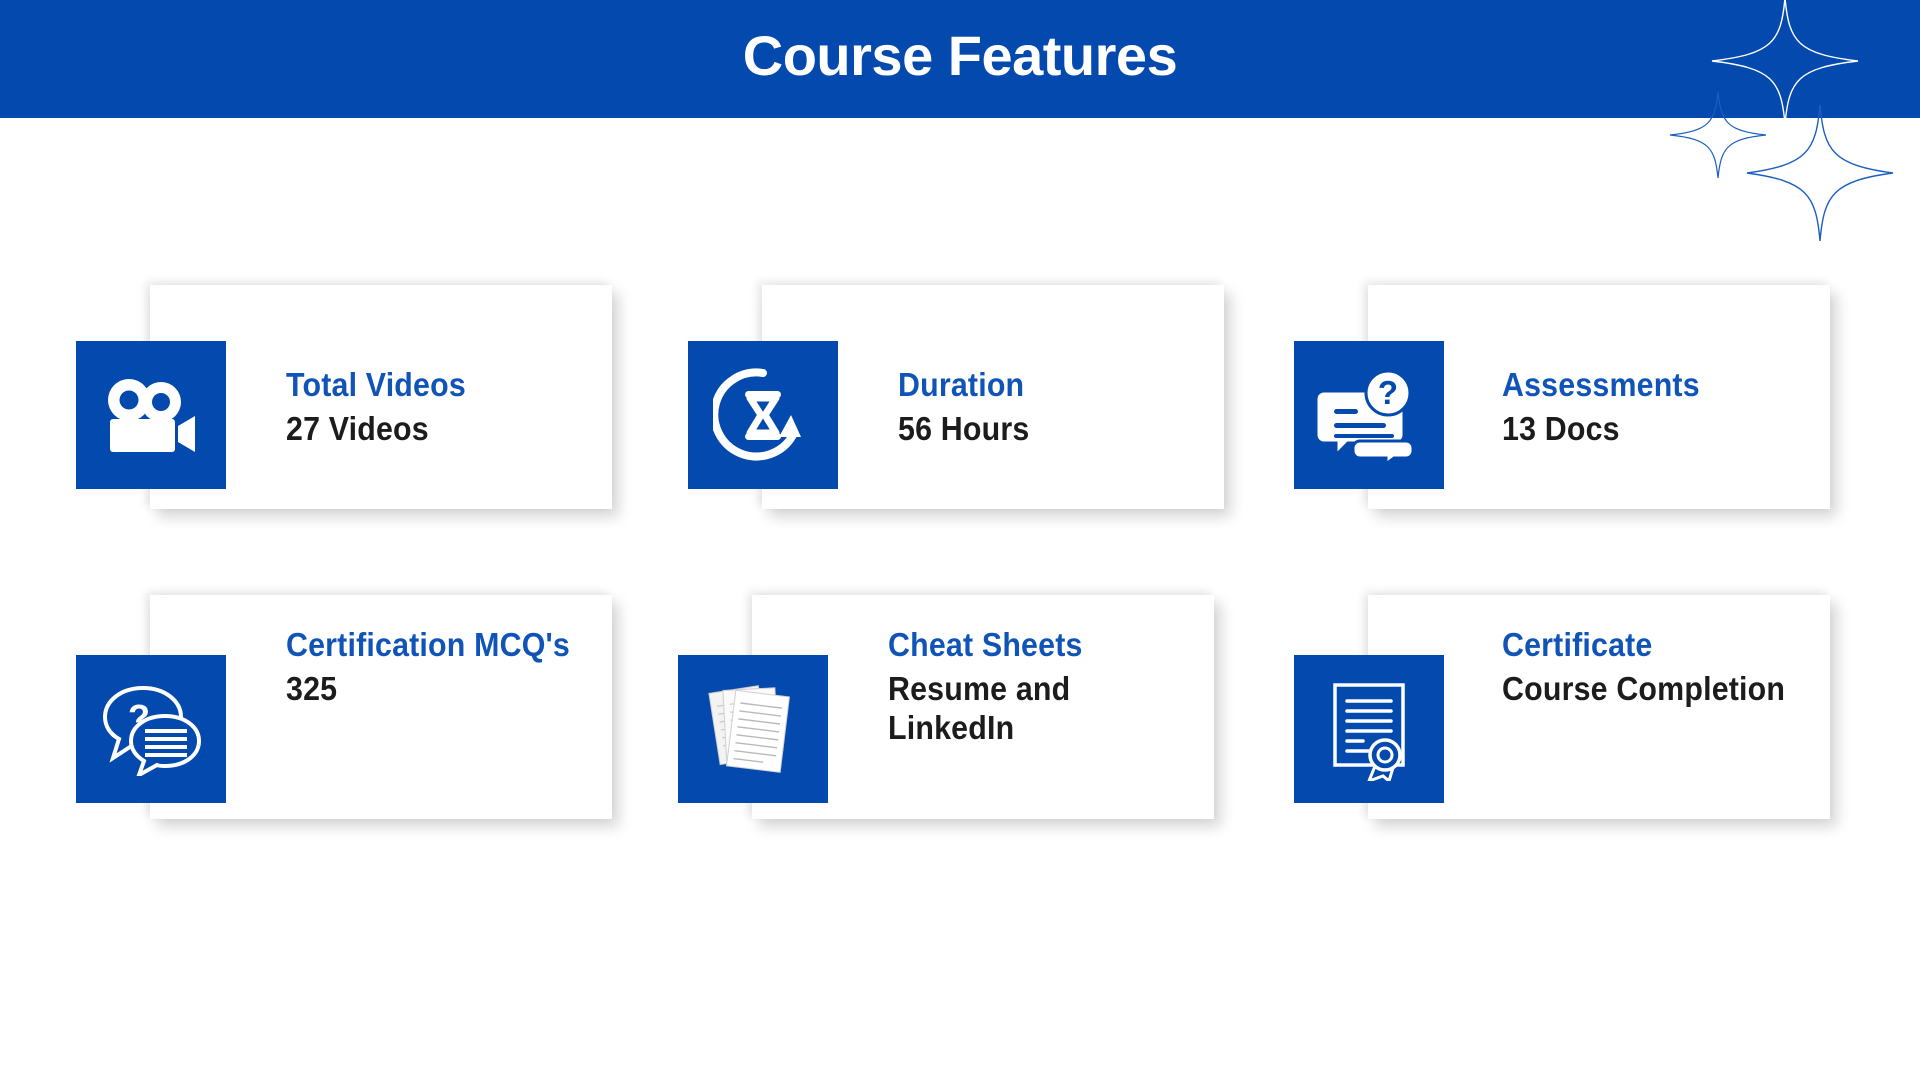 The image size is (1920, 1080). Describe the element at coordinates (763, 415) in the screenshot. I see `hourglass-rotate-icon` at that location.